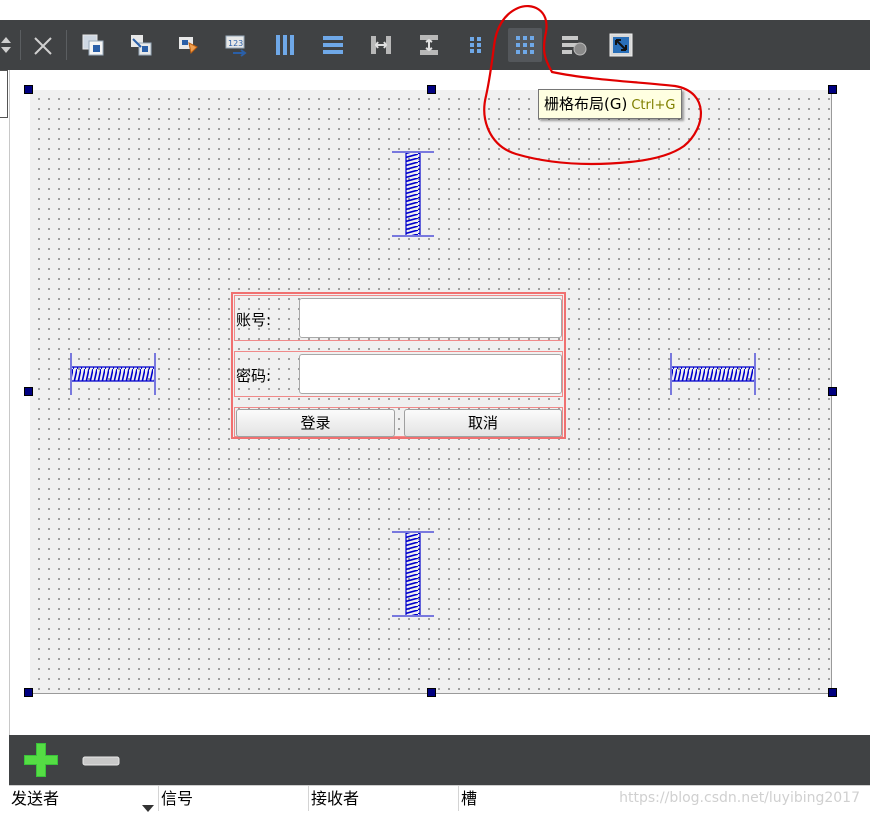 The image size is (870, 821). What do you see at coordinates (43, 46) in the screenshot?
I see `close-icon` at bounding box center [43, 46].